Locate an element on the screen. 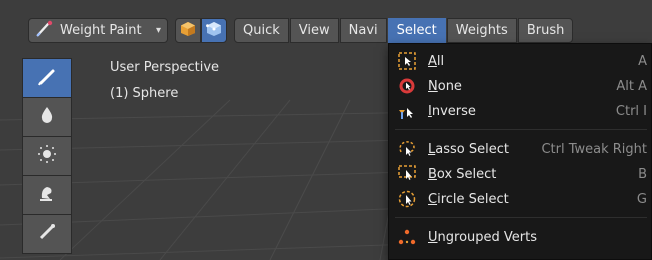  chevron-down-icon: ▾ is located at coordinates (158, 30).